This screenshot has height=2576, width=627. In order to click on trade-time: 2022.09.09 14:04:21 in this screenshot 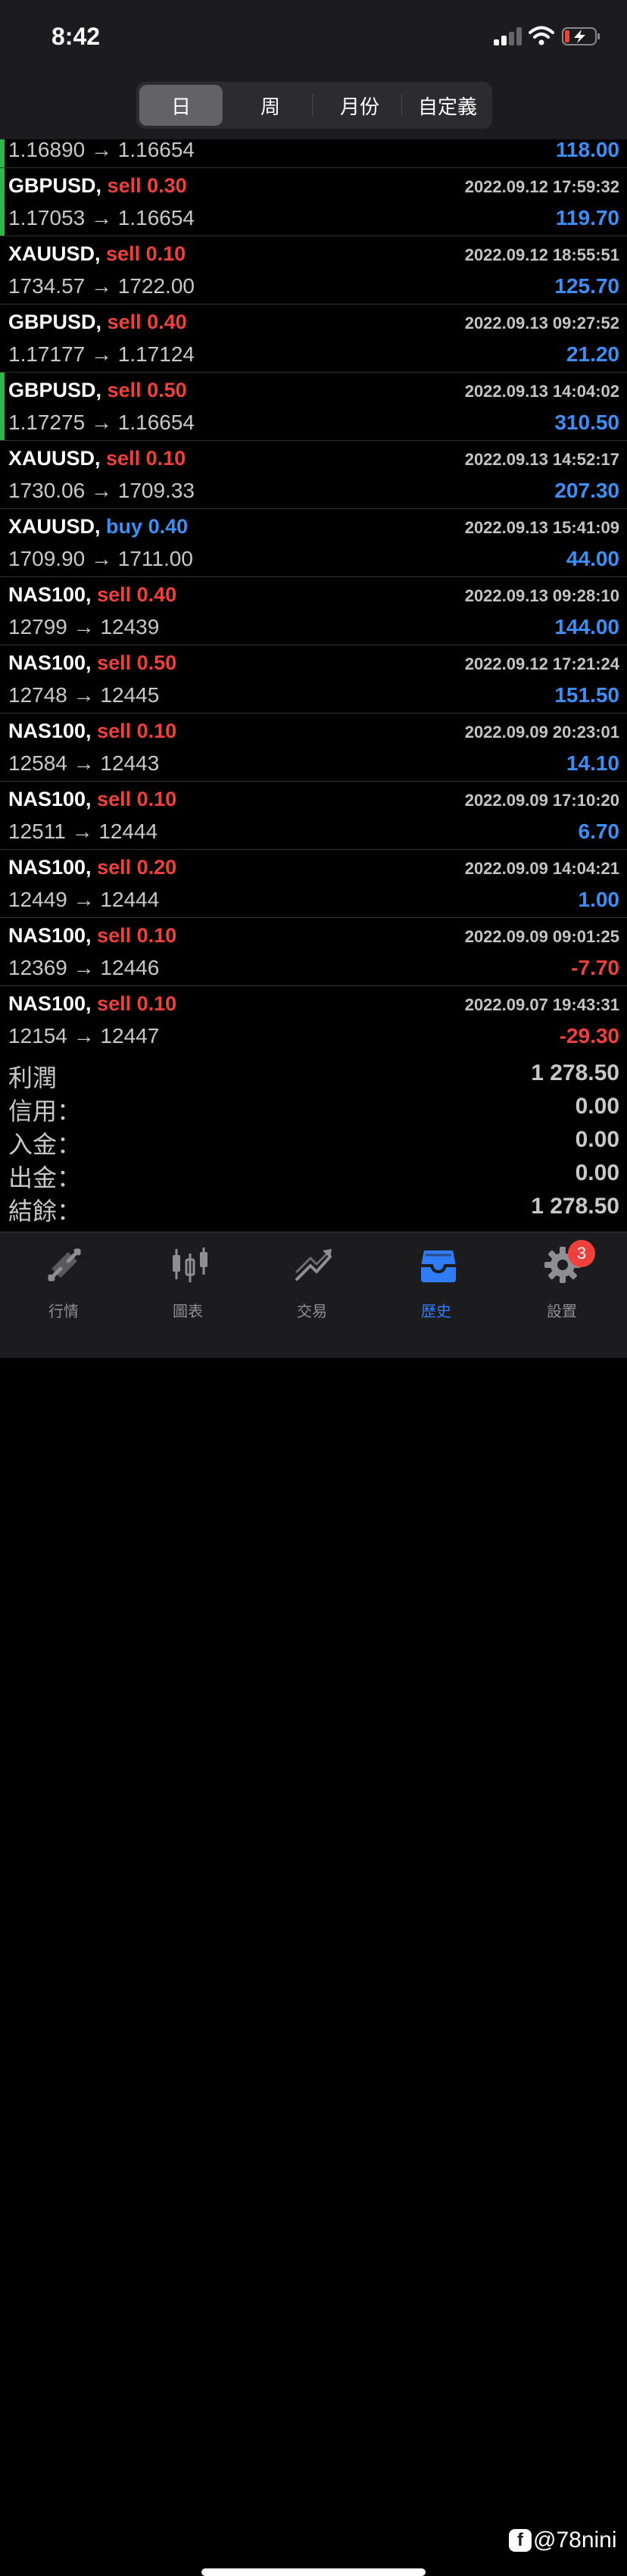, I will do `click(541, 869)`.